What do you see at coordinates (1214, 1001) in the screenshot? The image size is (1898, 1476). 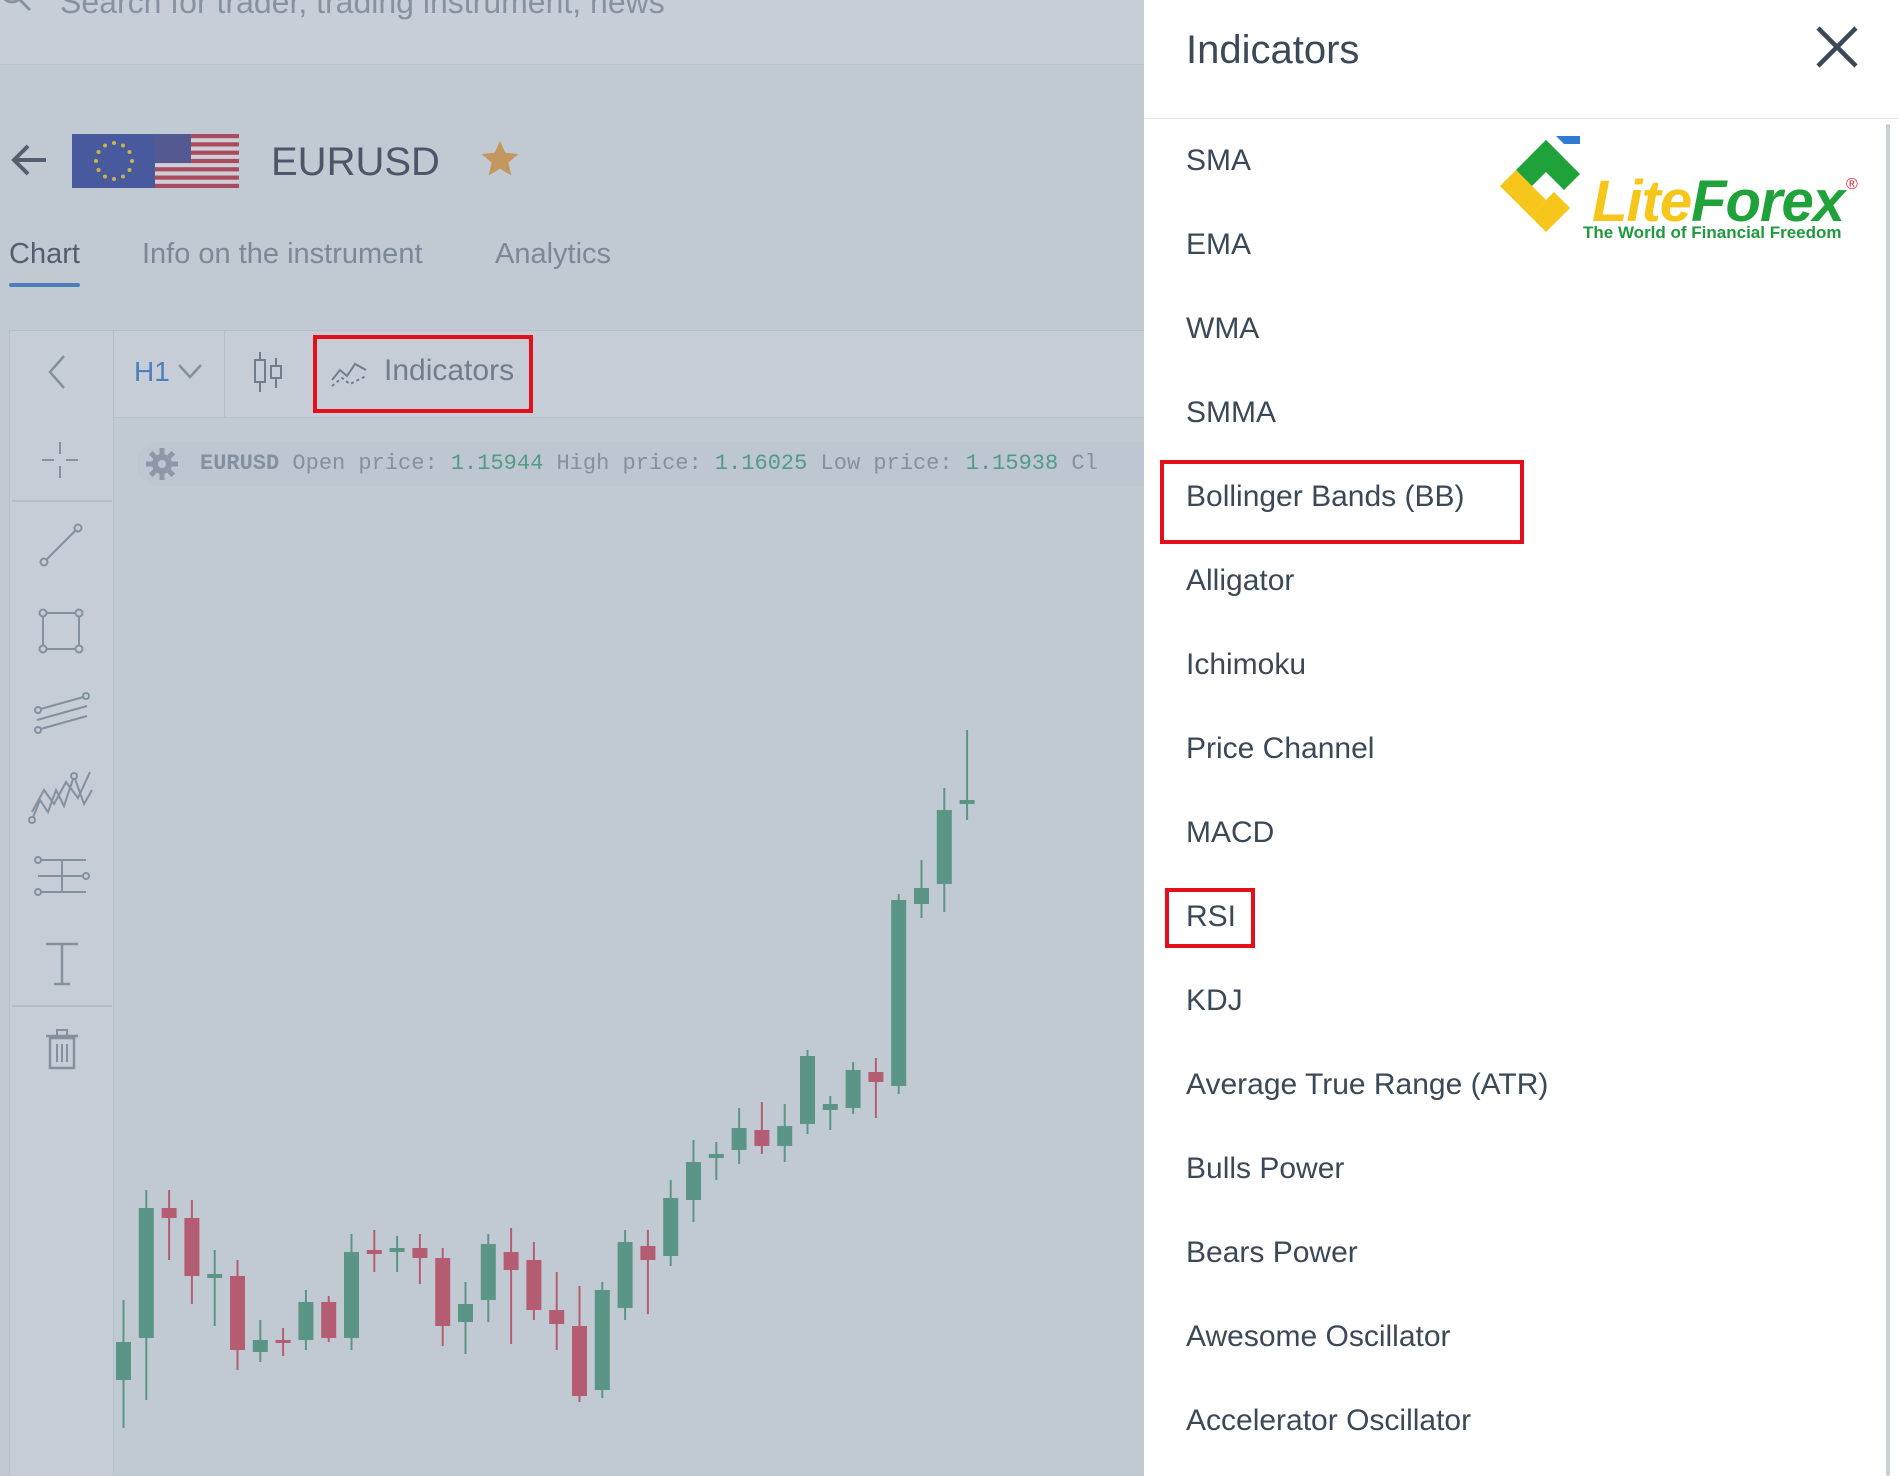 I see `indicator-item-kdj: KDJ` at bounding box center [1214, 1001].